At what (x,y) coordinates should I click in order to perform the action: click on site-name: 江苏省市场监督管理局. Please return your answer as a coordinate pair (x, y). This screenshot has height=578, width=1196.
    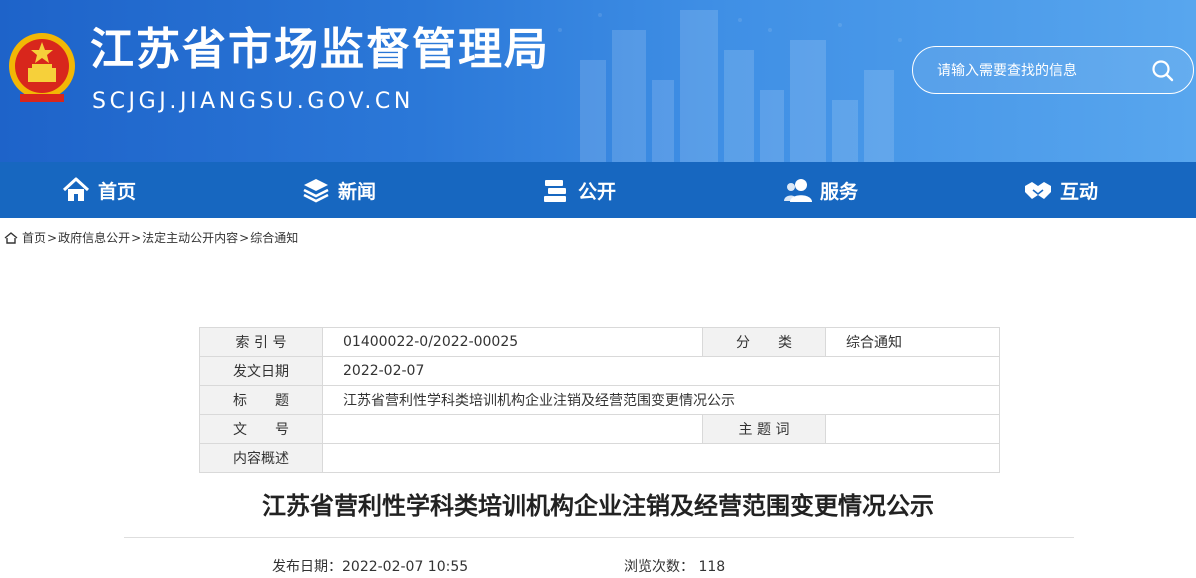
    Looking at the image, I should click on (320, 49).